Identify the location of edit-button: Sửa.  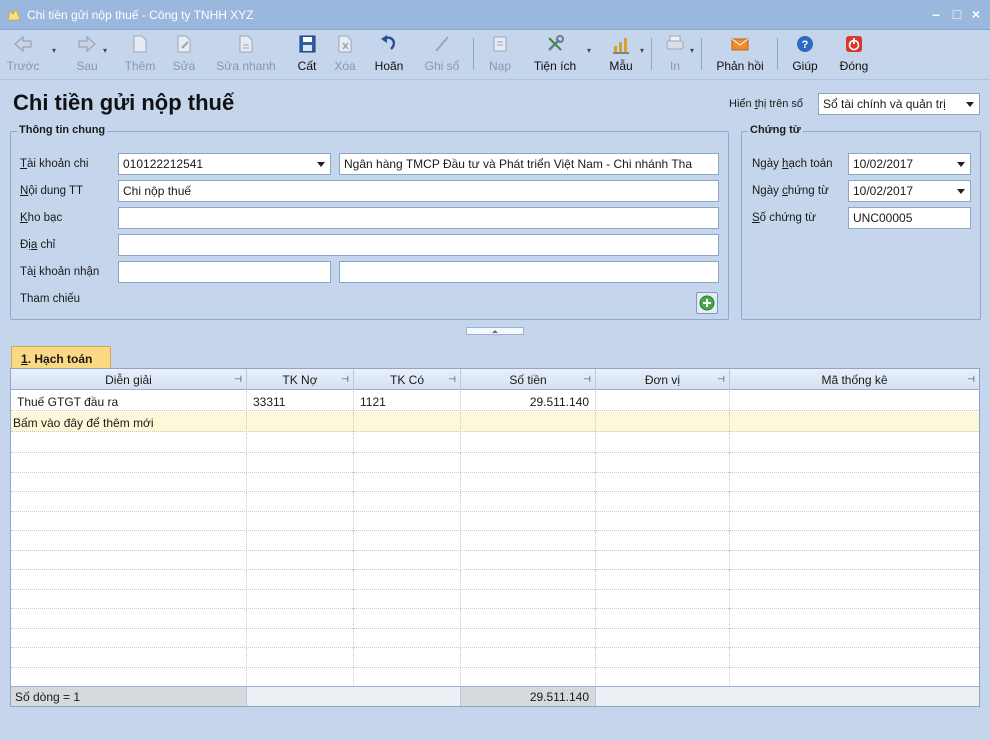
(184, 55).